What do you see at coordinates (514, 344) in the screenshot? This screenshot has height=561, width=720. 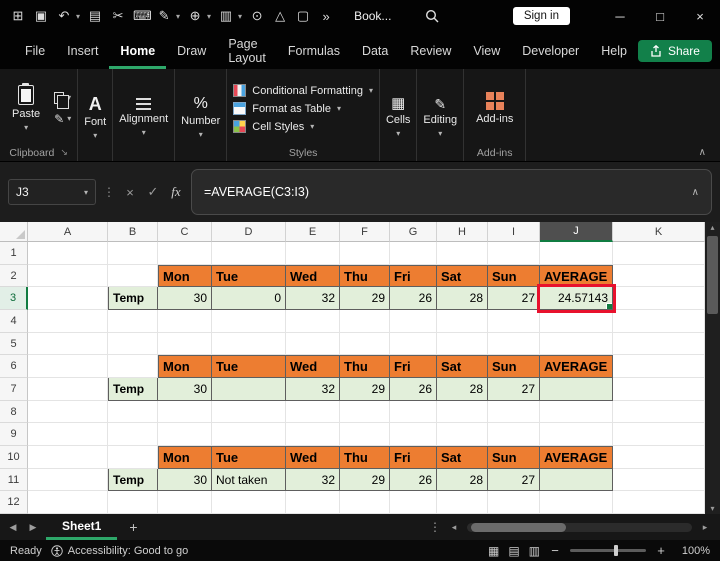 I see `cell-I5` at bounding box center [514, 344].